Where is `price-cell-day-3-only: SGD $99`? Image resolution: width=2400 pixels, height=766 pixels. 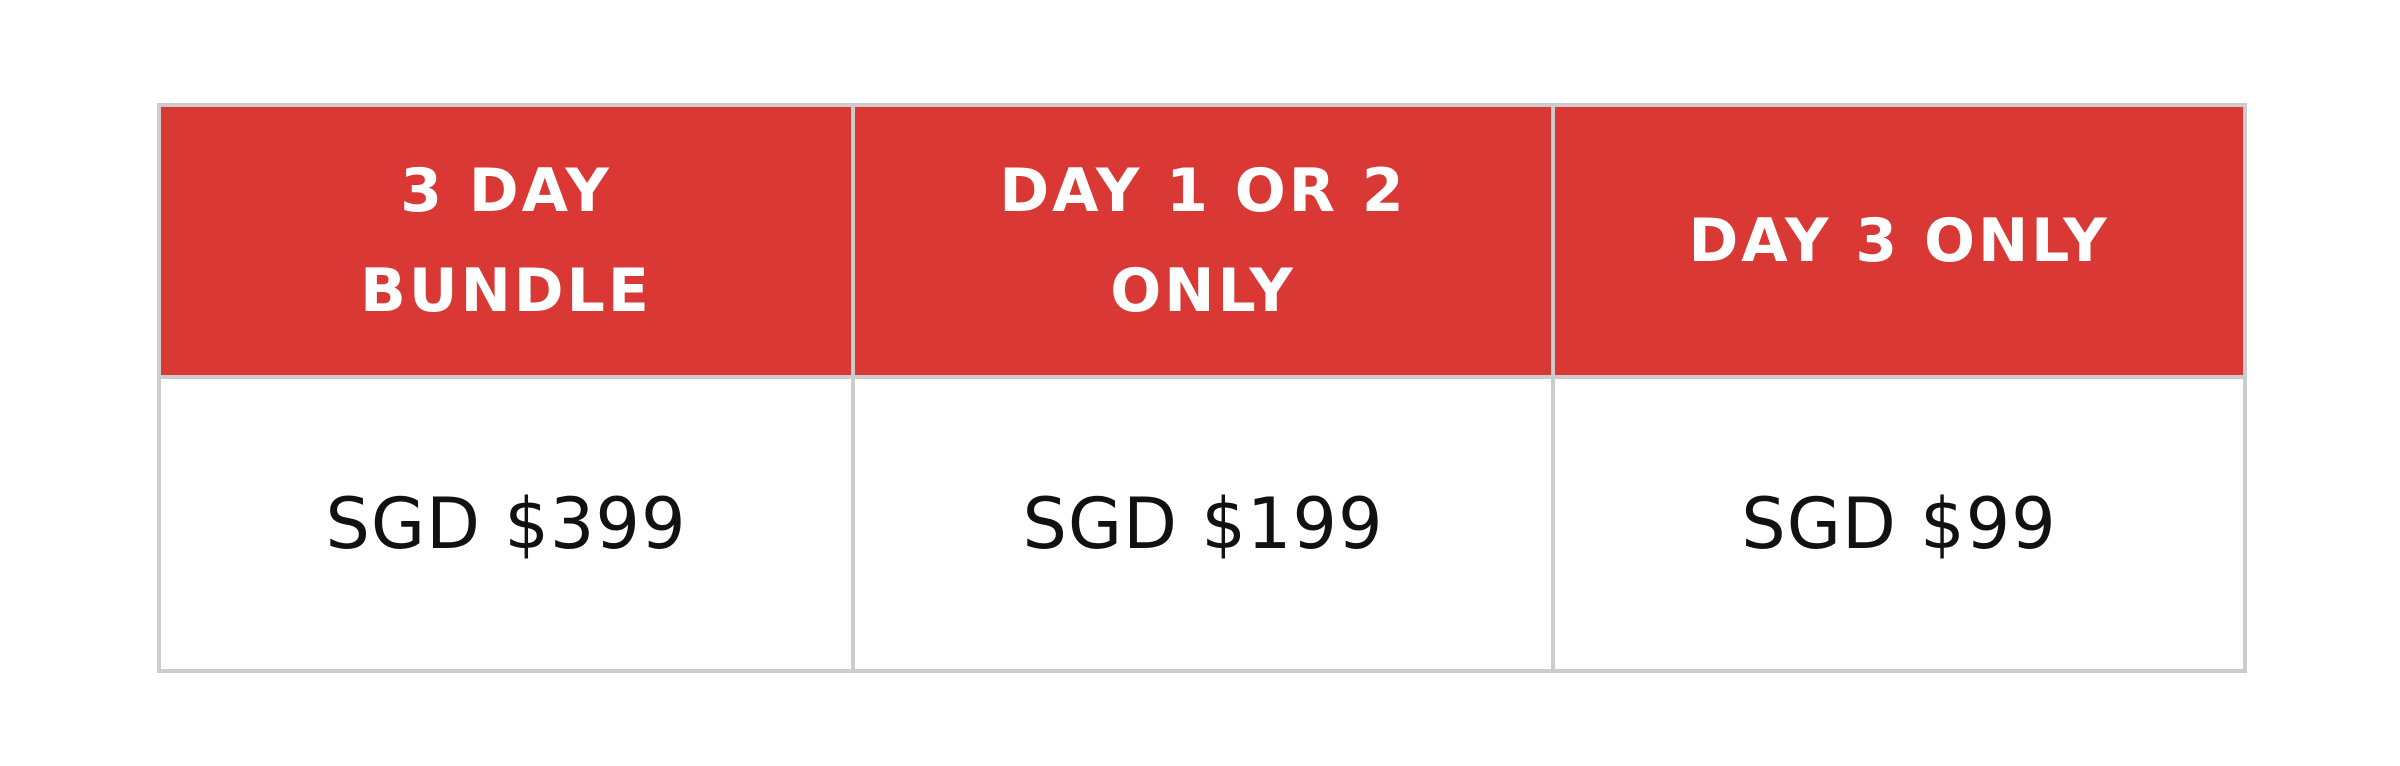 price-cell-day-3-only: SGD $99 is located at coordinates (1899, 524).